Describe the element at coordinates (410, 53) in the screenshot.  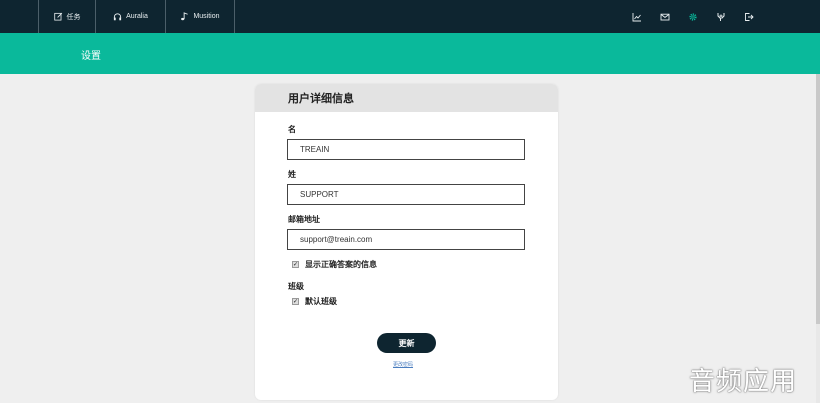
I see `page-banner` at that location.